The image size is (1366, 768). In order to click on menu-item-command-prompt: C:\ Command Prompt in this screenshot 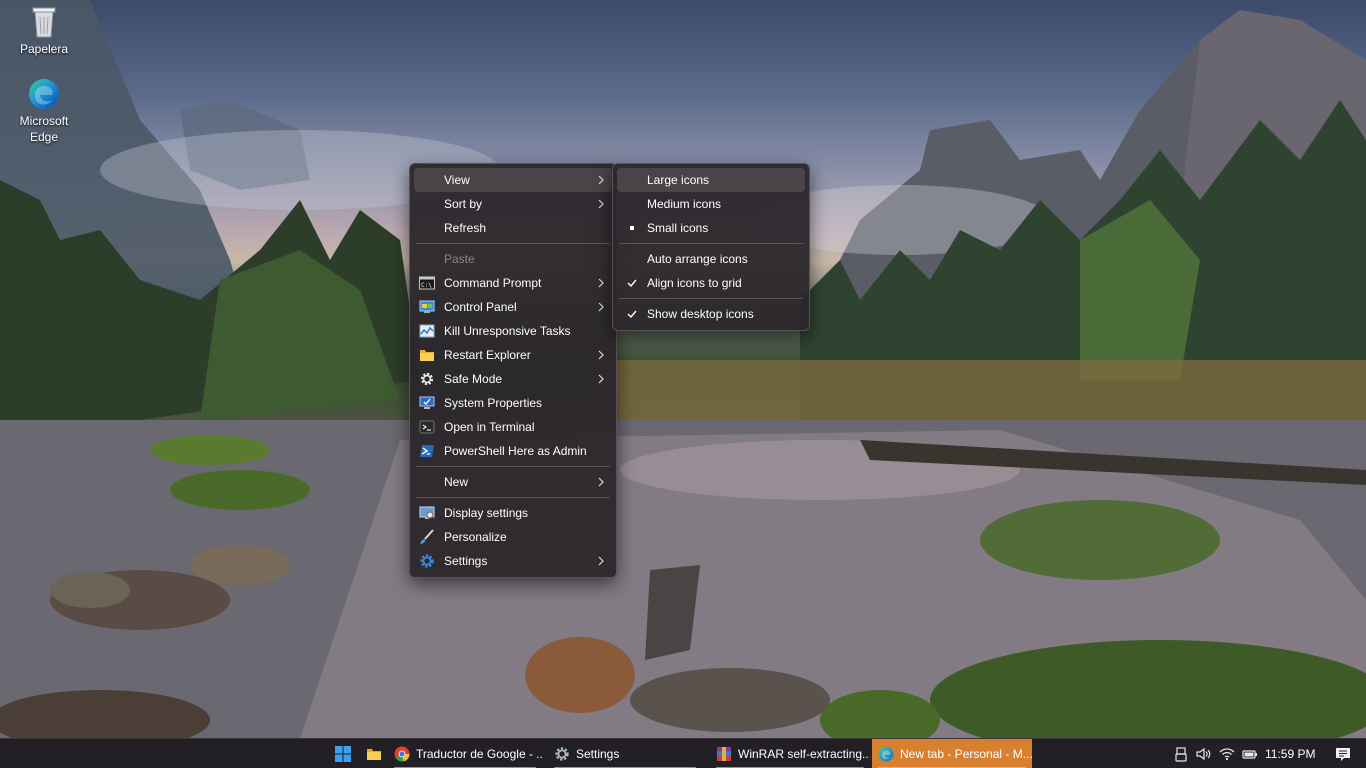, I will do `click(513, 283)`.